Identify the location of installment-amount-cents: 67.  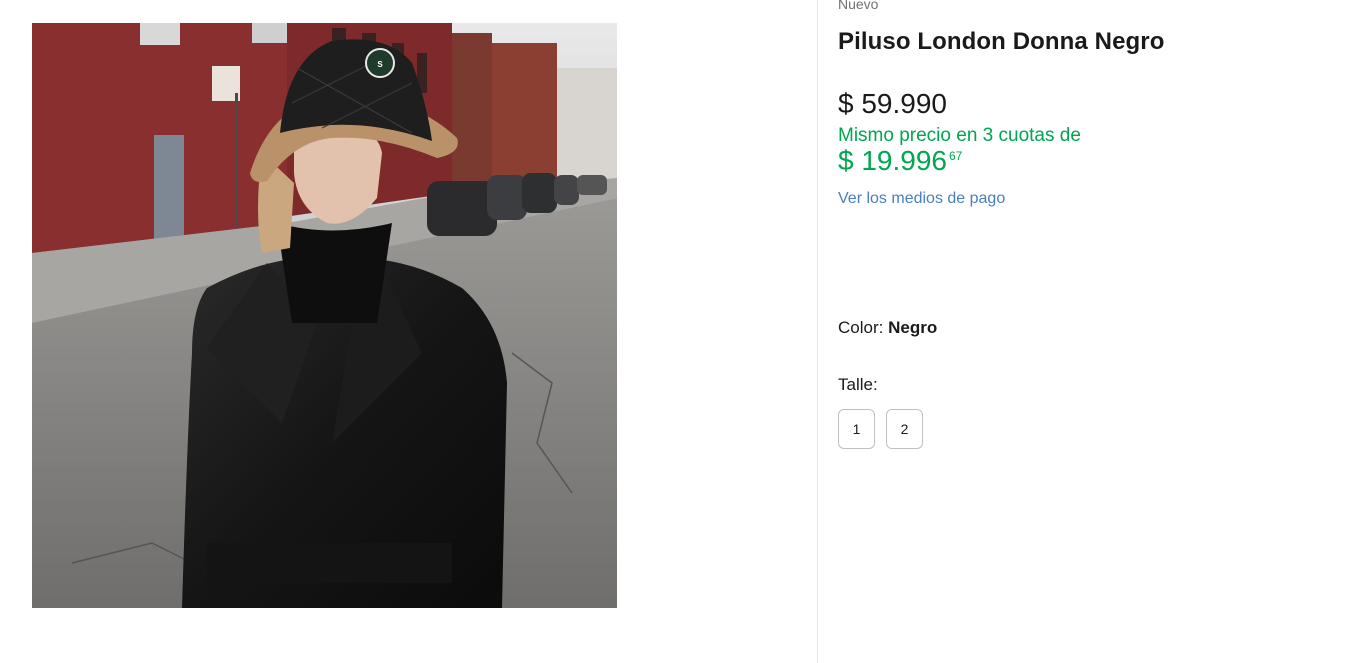
(956, 156).